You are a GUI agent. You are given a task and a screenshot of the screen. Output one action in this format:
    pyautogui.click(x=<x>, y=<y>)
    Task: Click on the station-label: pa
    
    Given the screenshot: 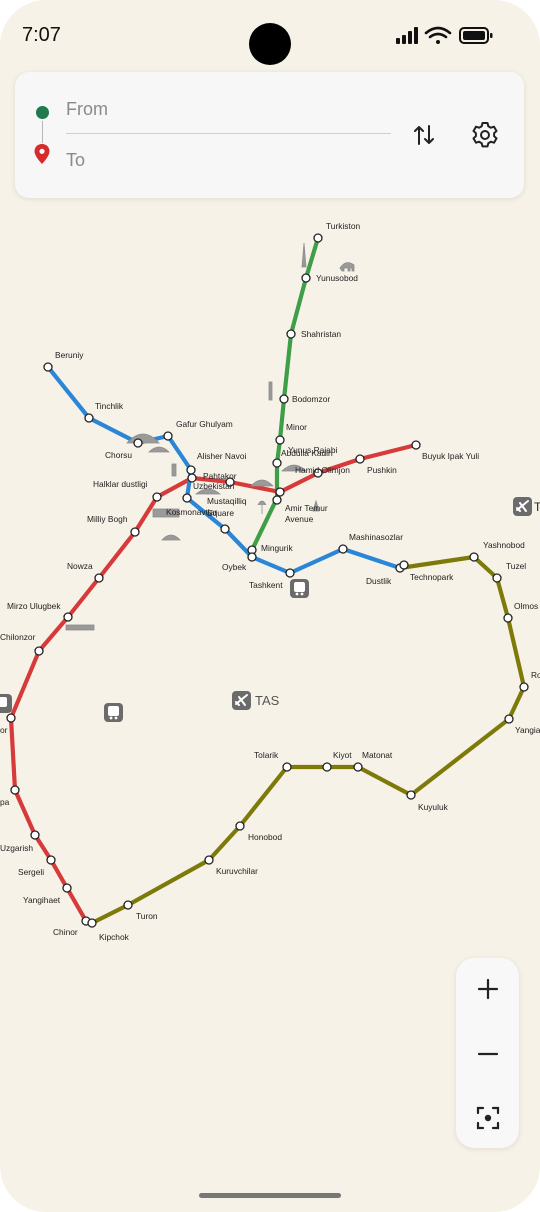 What is the action you would take?
    pyautogui.click(x=5, y=802)
    